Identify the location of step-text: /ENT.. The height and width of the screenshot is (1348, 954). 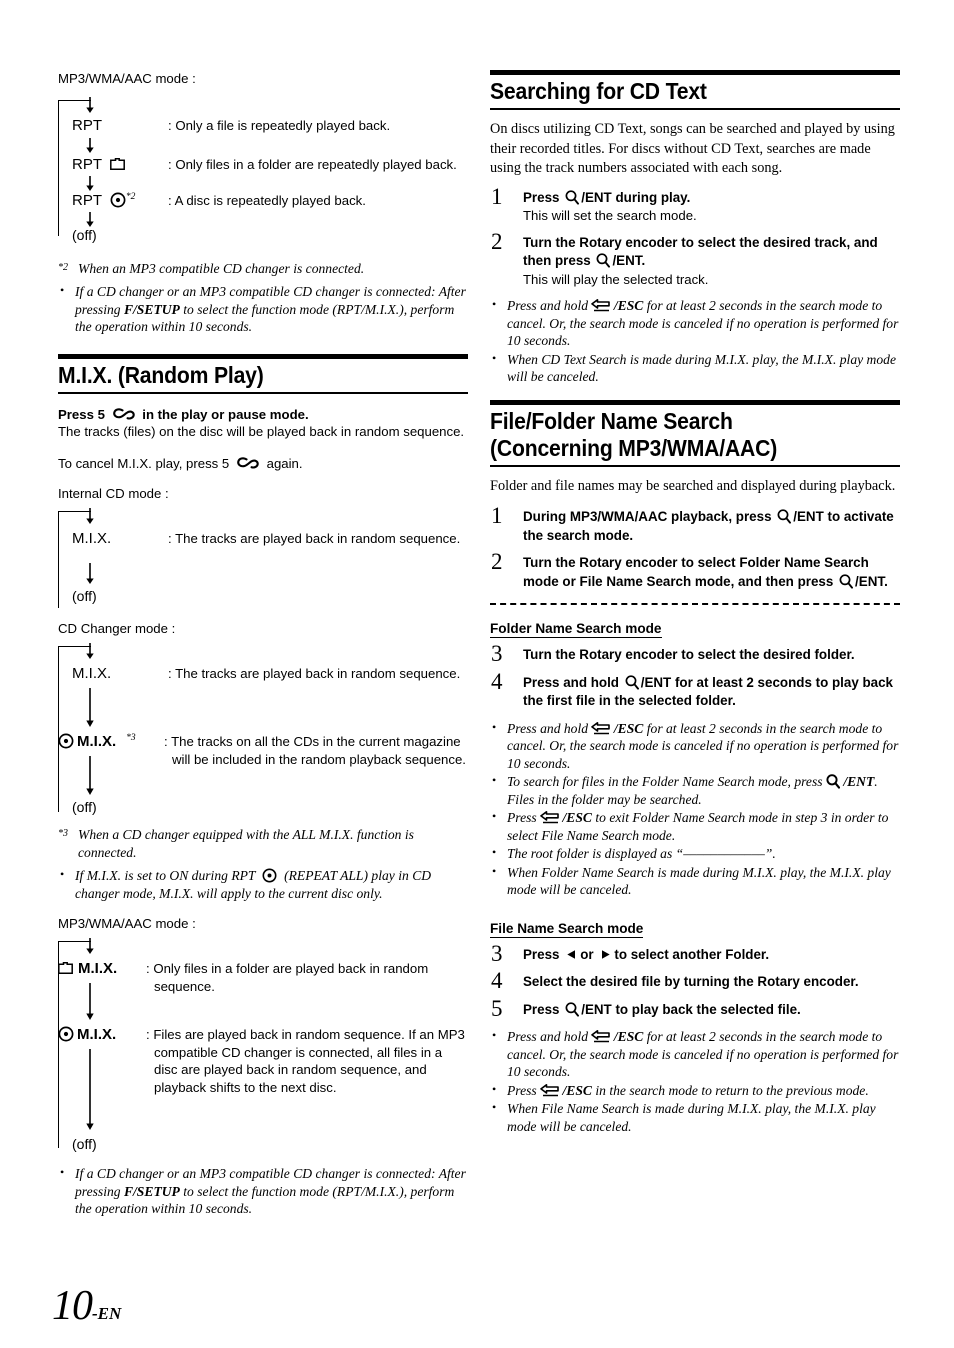
(629, 260).